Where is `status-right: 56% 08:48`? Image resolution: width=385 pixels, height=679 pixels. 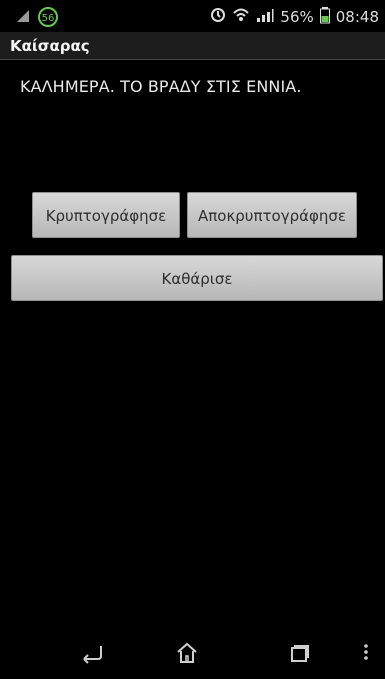 status-right: 56% 08:48 is located at coordinates (294, 17).